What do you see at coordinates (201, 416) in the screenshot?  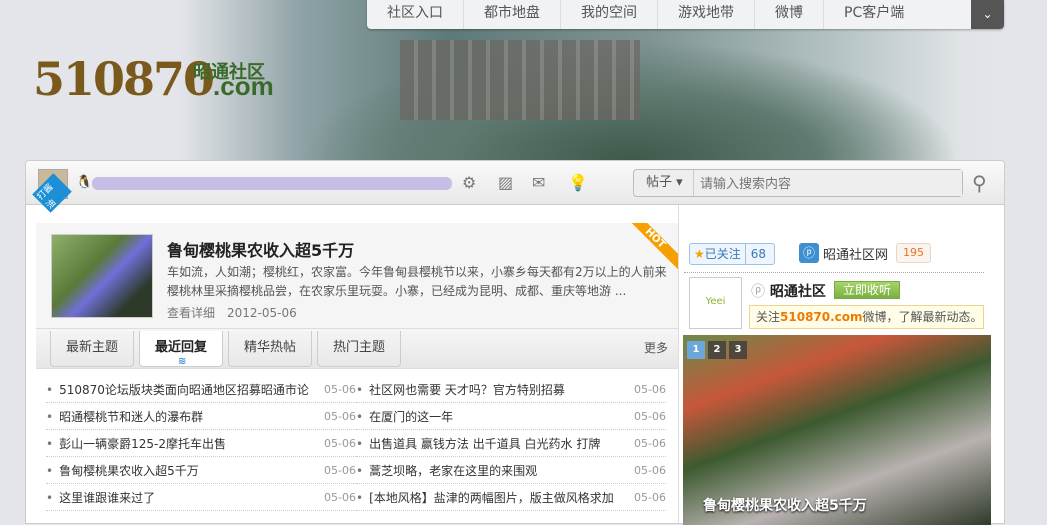 I see `list-item: 昭通樱桃节和迷人的瀑布群05-06` at bounding box center [201, 416].